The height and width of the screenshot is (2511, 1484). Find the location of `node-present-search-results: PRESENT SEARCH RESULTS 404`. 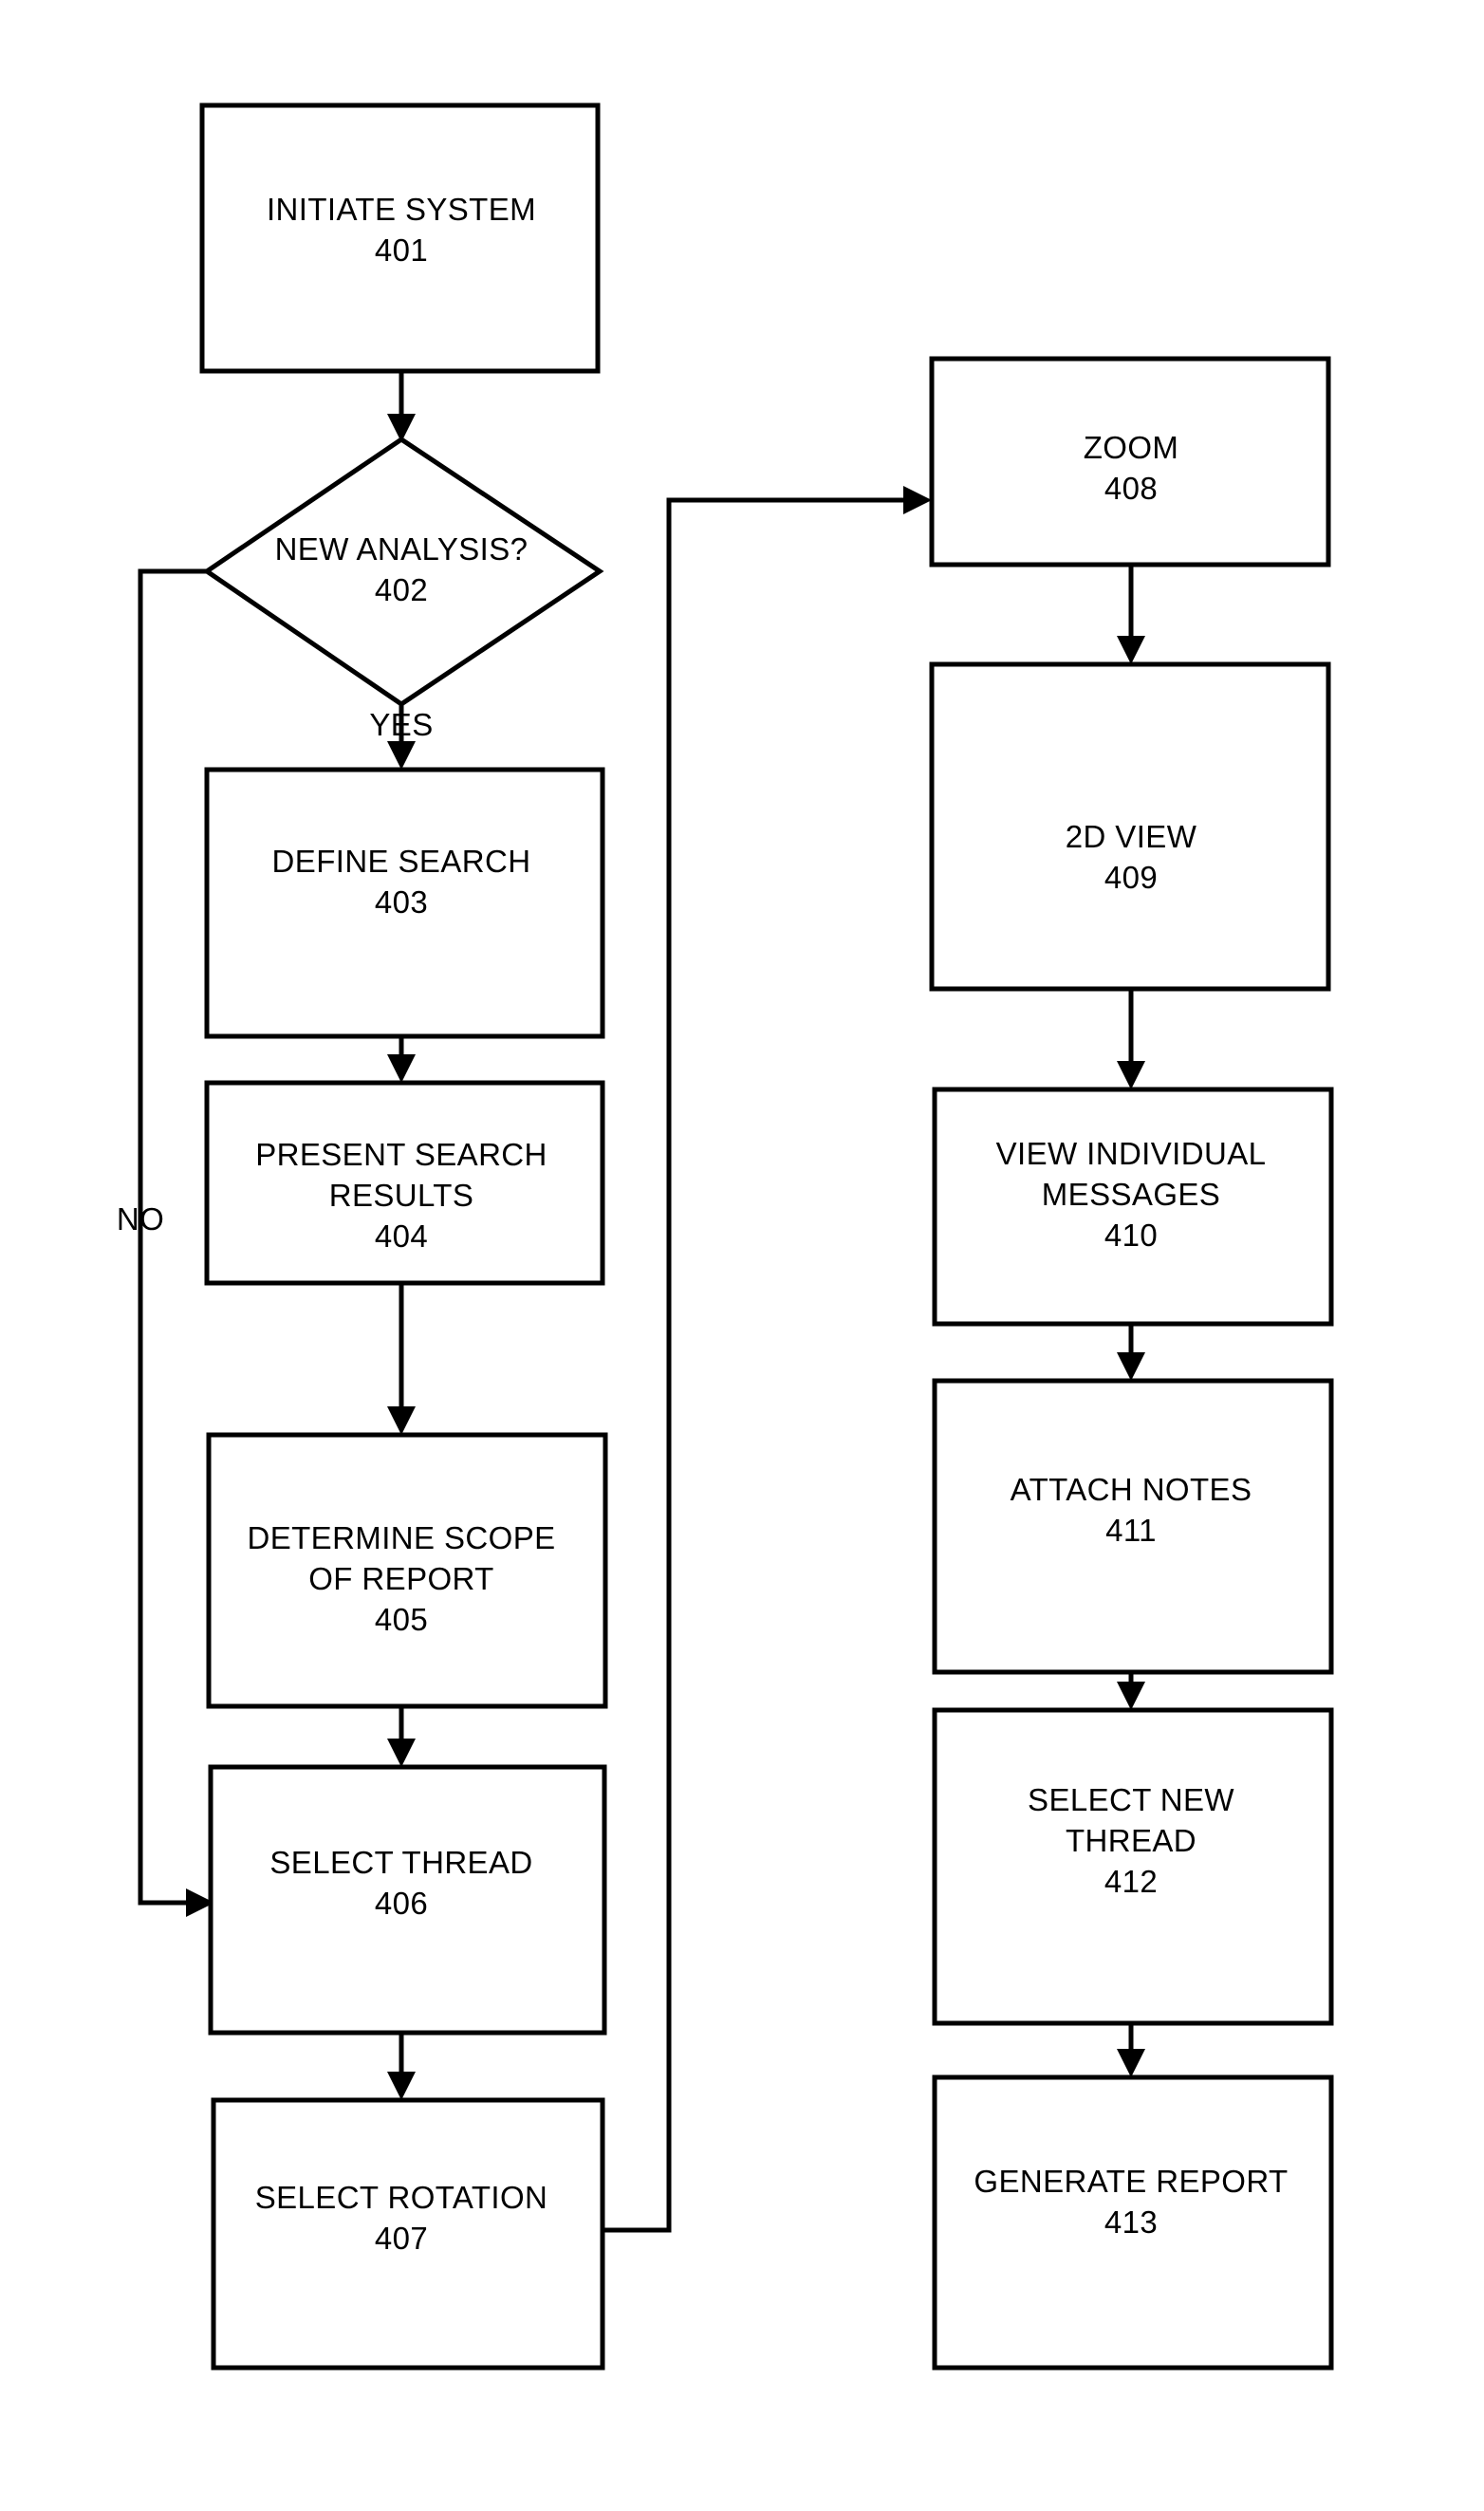

node-present-search-results: PRESENT SEARCH RESULTS 404 is located at coordinates (405, 1183).